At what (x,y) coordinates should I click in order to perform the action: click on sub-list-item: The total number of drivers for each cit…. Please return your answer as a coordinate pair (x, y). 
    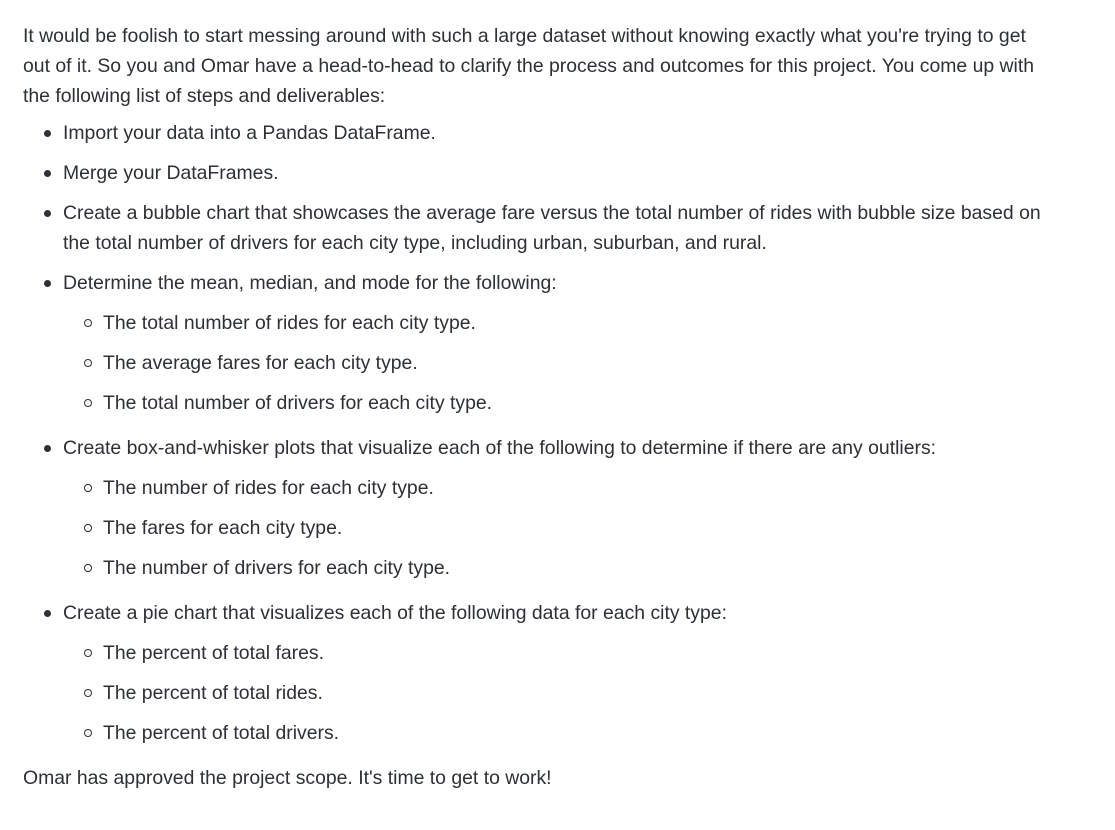
    Looking at the image, I should click on (560, 403).